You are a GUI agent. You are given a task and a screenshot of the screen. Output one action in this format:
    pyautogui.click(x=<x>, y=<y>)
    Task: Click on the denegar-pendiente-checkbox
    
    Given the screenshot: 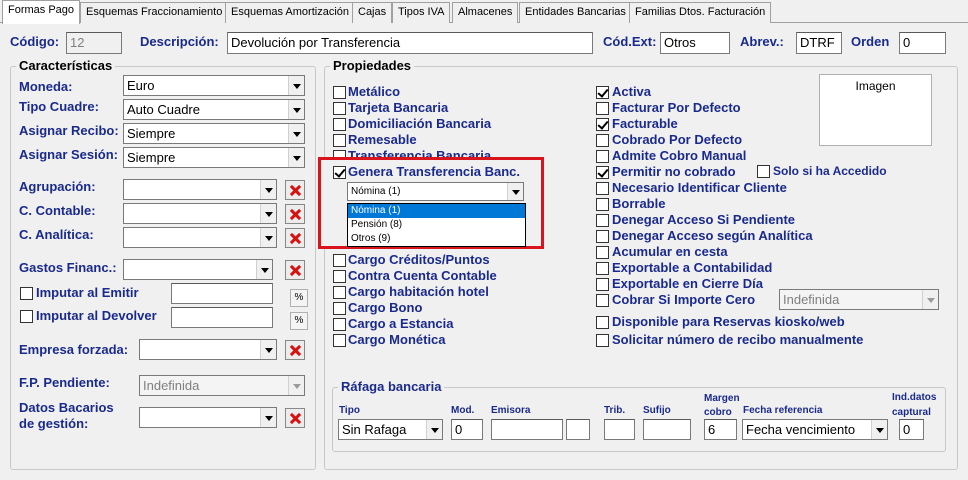 What is the action you would take?
    pyautogui.click(x=602, y=220)
    